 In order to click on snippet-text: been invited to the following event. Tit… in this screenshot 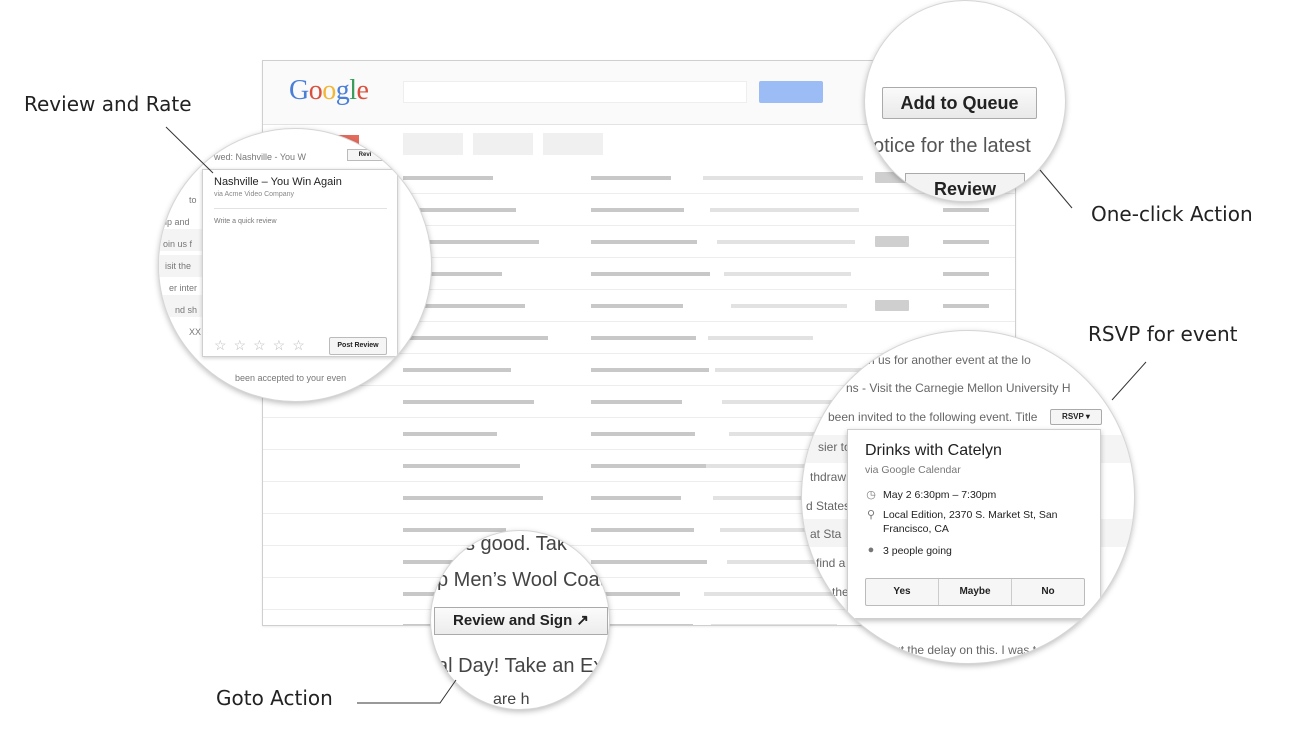, I will do `click(933, 417)`.